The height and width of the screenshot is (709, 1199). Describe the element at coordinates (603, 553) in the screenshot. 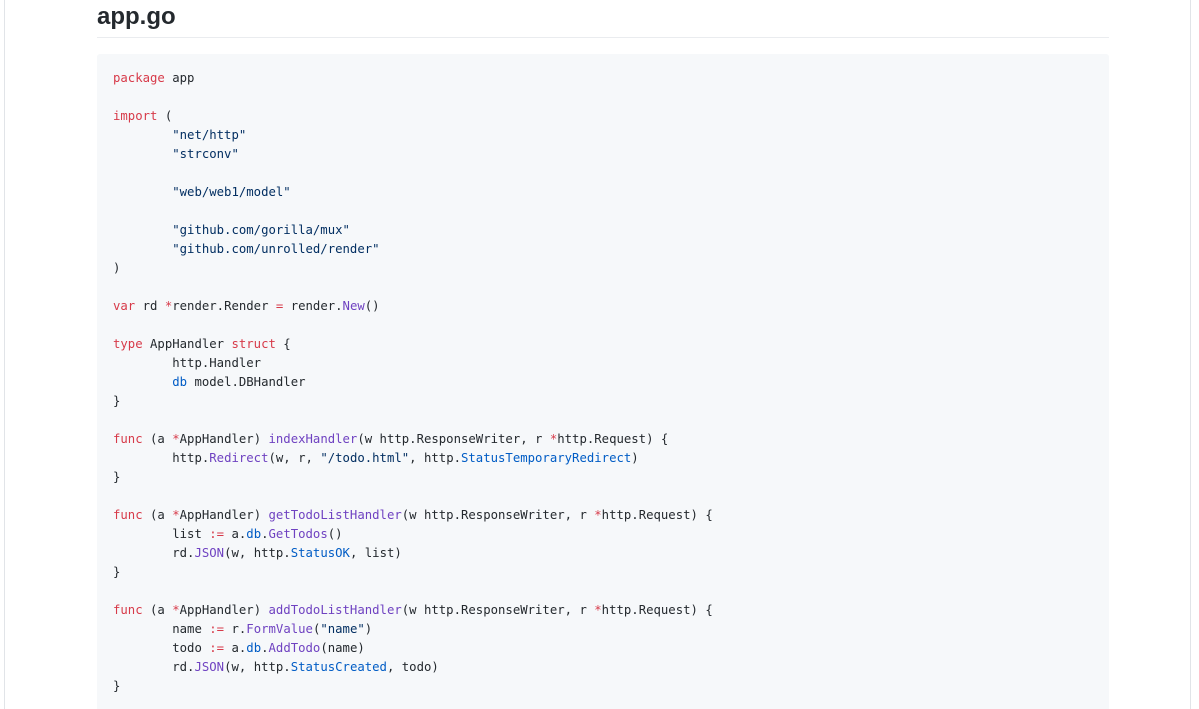

I see `code-line: rd.JSON(w, http.StatusOK, list)` at that location.